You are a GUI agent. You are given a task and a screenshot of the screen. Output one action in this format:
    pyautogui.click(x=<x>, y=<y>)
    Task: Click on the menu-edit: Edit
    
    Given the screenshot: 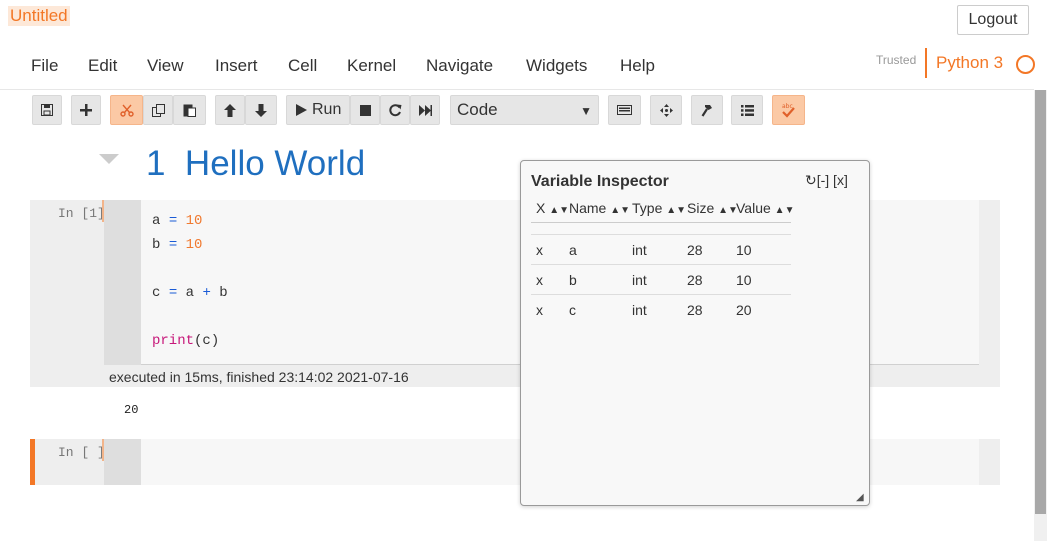 What is the action you would take?
    pyautogui.click(x=102, y=66)
    